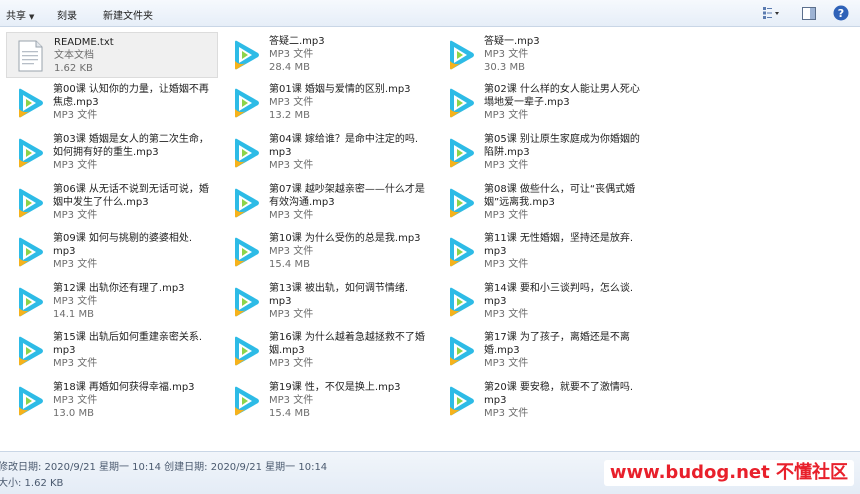 This screenshot has height=494, width=860. I want to click on file-name: 第17课 为了孩子，离婚还是不离 婚.mp3, so click(557, 344).